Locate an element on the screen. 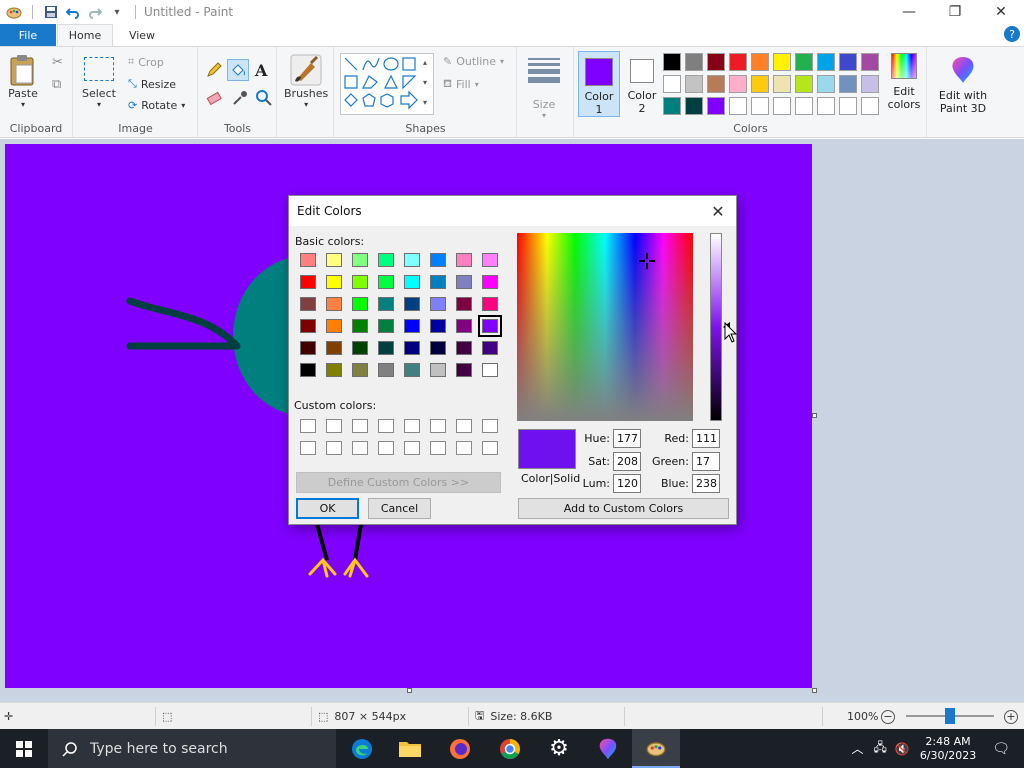 The width and height of the screenshot is (1024, 768). show-hidden-icons-icon: ︿ is located at coordinates (857, 748).